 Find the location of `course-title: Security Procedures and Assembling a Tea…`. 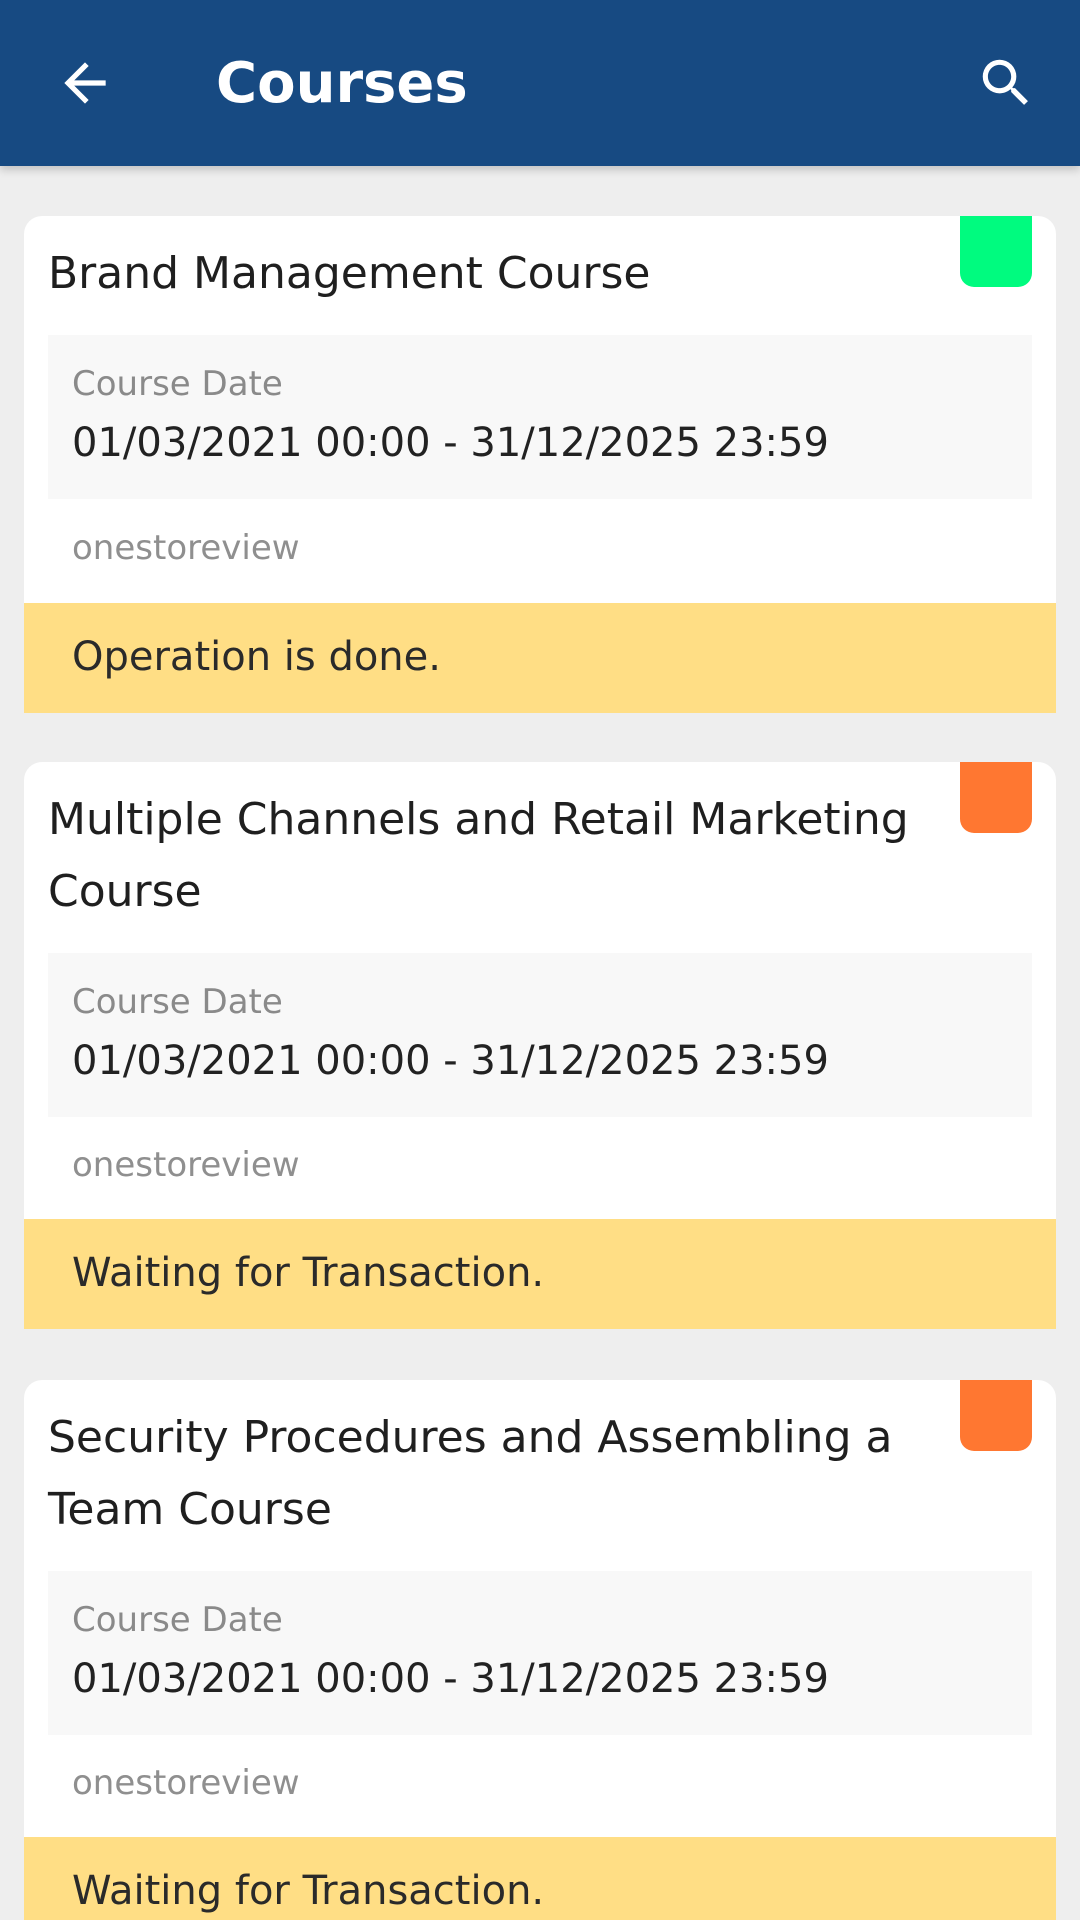

course-title: Security Procedures and Assembling a Tea… is located at coordinates (470, 1473).